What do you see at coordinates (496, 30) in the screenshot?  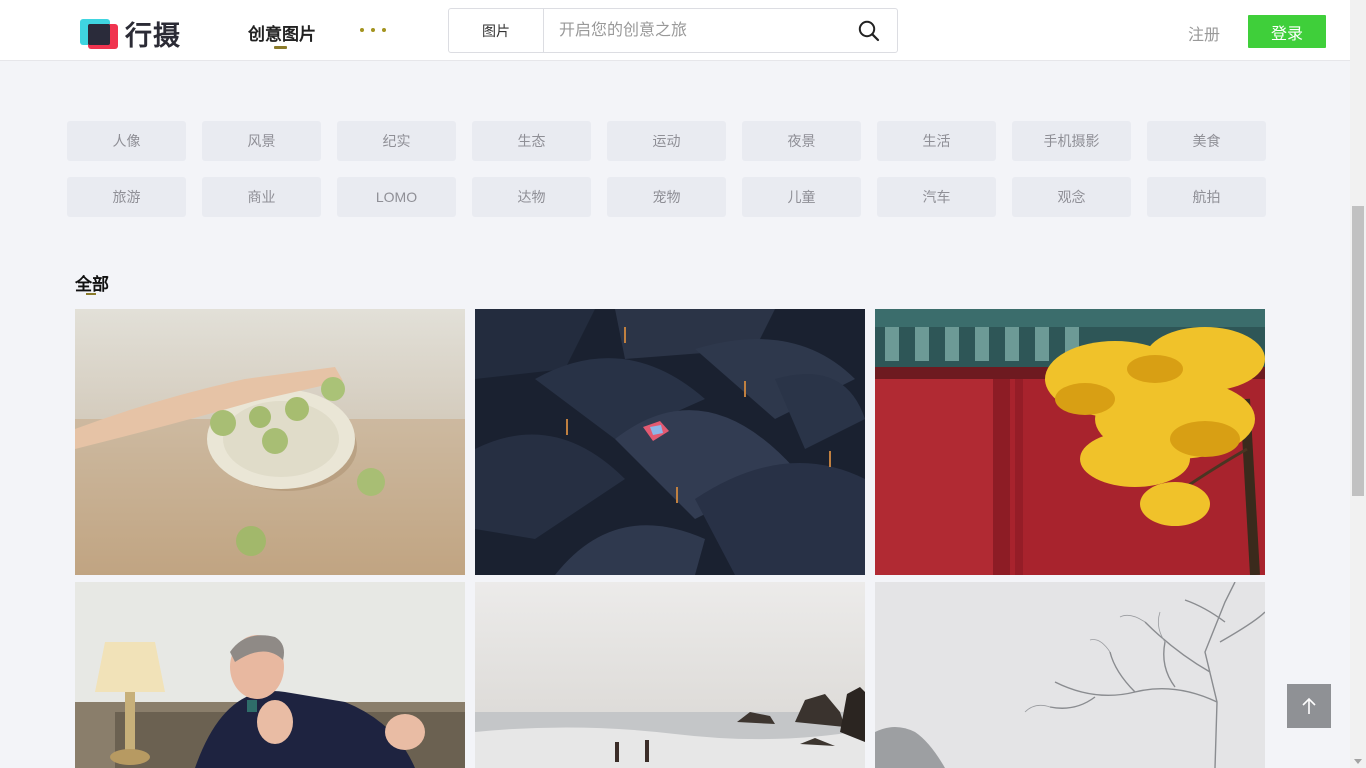 I see `search-type-select: 图片` at bounding box center [496, 30].